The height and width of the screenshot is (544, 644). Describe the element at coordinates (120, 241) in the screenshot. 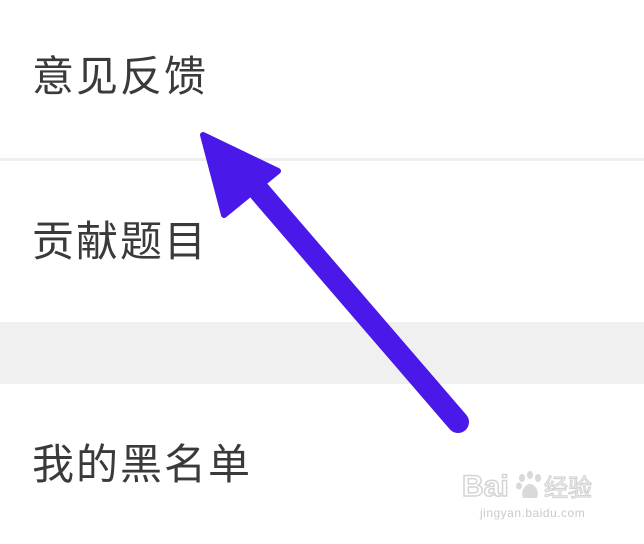

I see `menu-item-label: 贡献题目` at that location.